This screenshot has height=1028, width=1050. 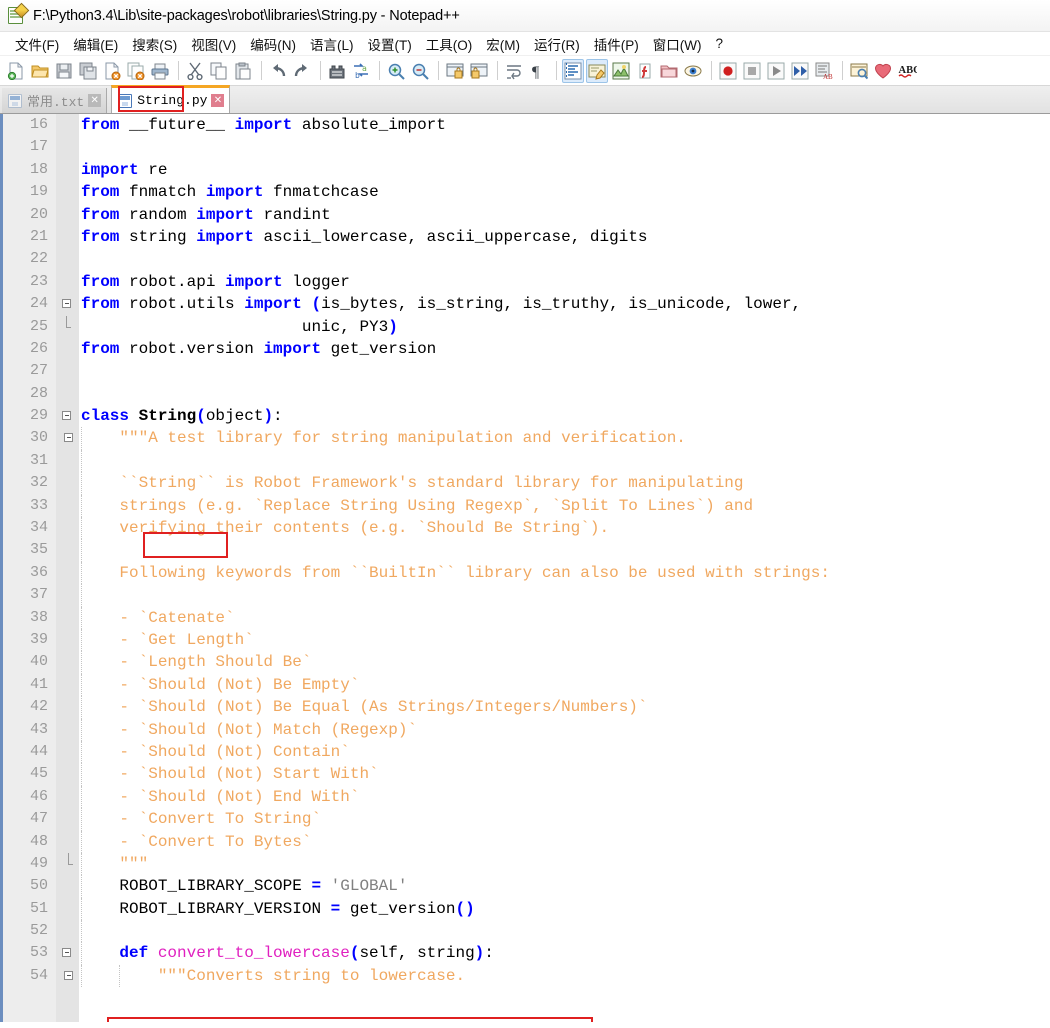 I want to click on record-macro-icon, so click(x=728, y=71).